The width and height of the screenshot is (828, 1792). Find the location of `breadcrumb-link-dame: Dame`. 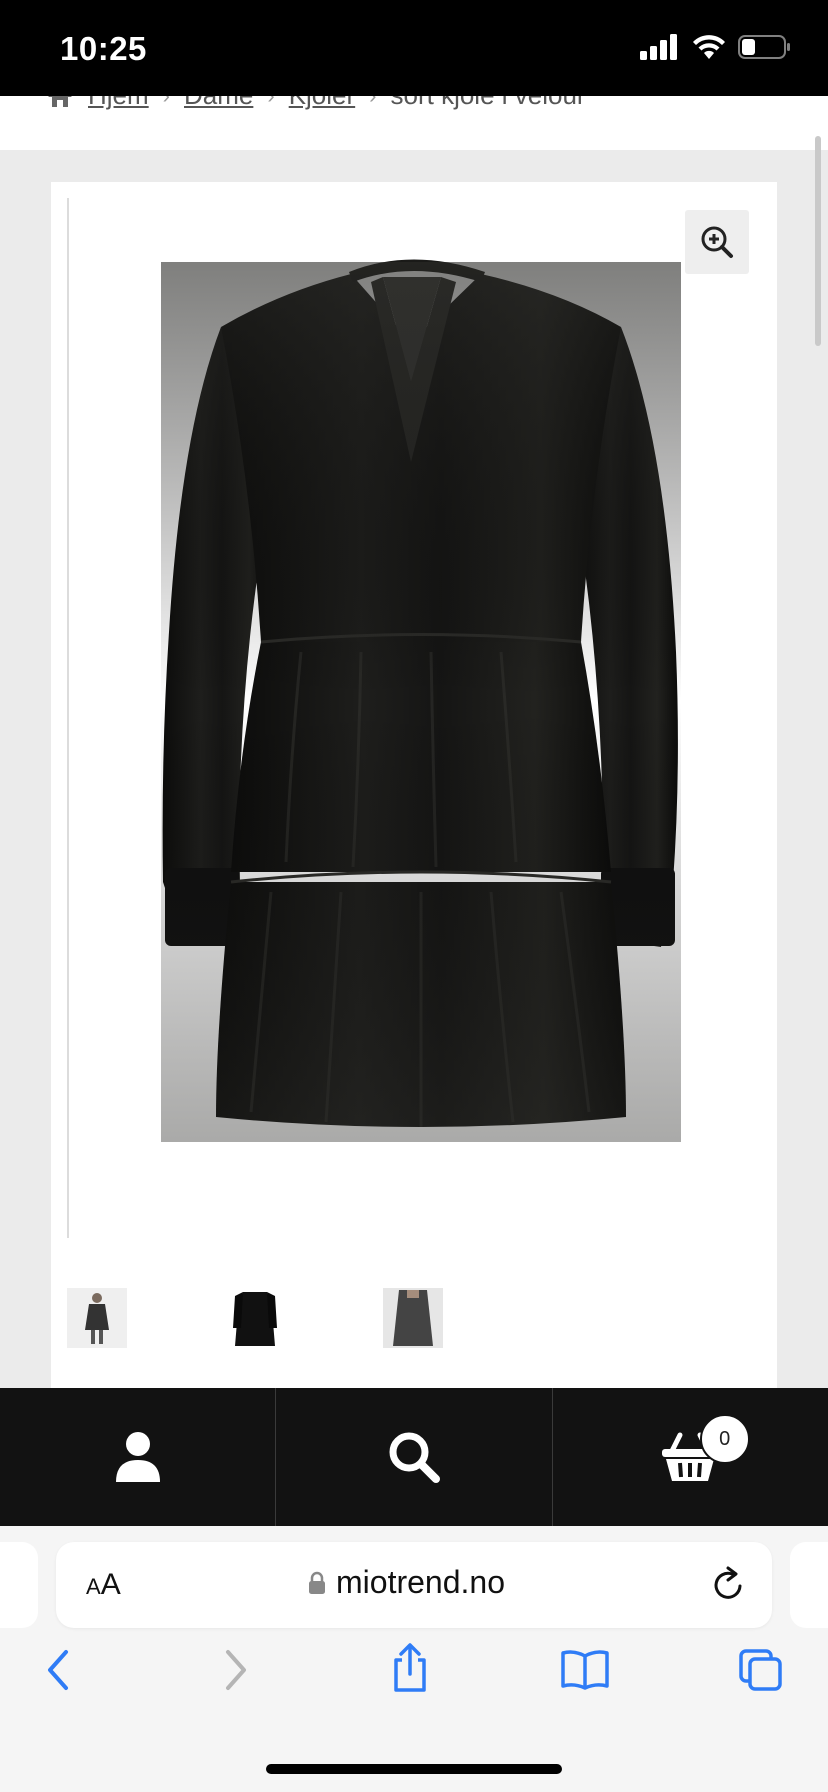

breadcrumb-link-dame: Dame is located at coordinates (218, 103).